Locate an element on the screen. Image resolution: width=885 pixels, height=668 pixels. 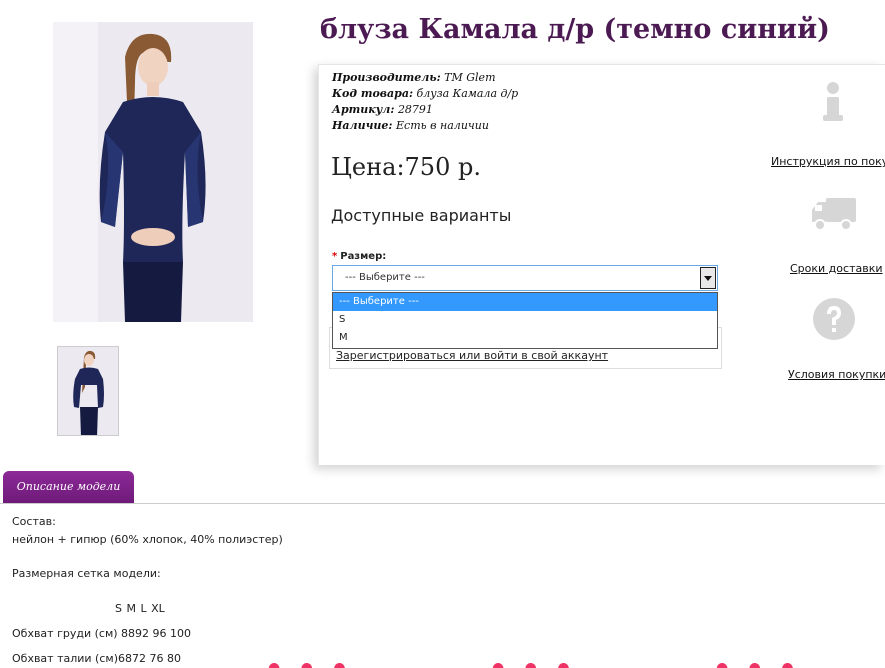
spec-availability: Наличие: Есть в наличии is located at coordinates (410, 125).